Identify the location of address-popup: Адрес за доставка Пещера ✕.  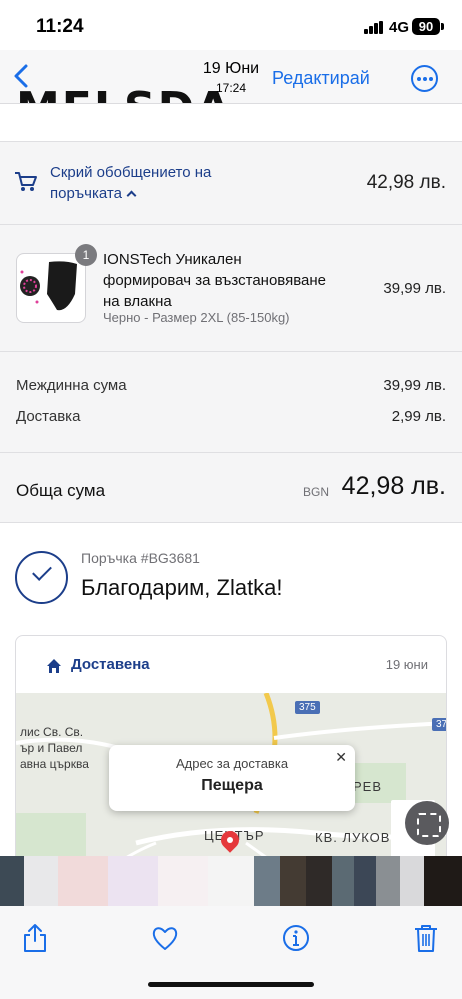
(232, 778).